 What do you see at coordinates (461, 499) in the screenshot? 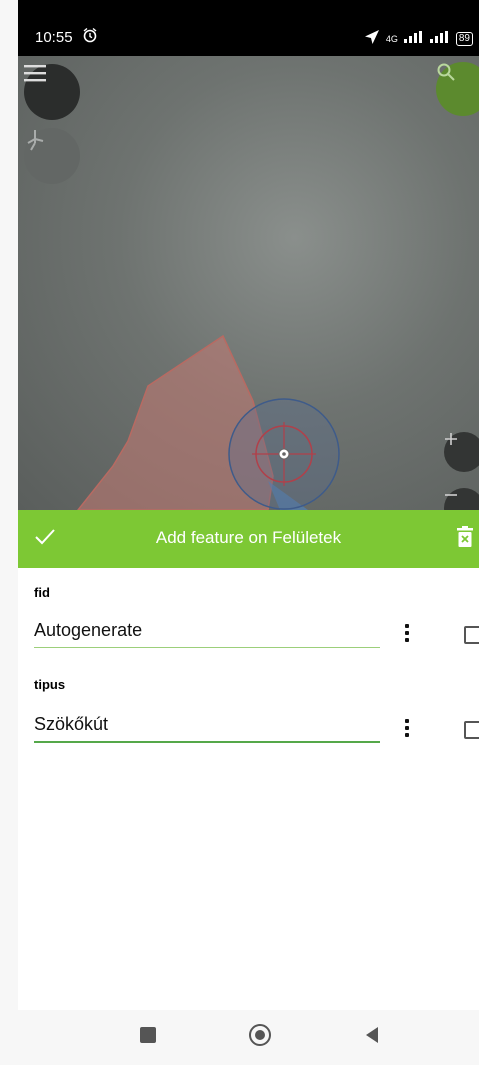
I see `zoom-out-button` at bounding box center [461, 499].